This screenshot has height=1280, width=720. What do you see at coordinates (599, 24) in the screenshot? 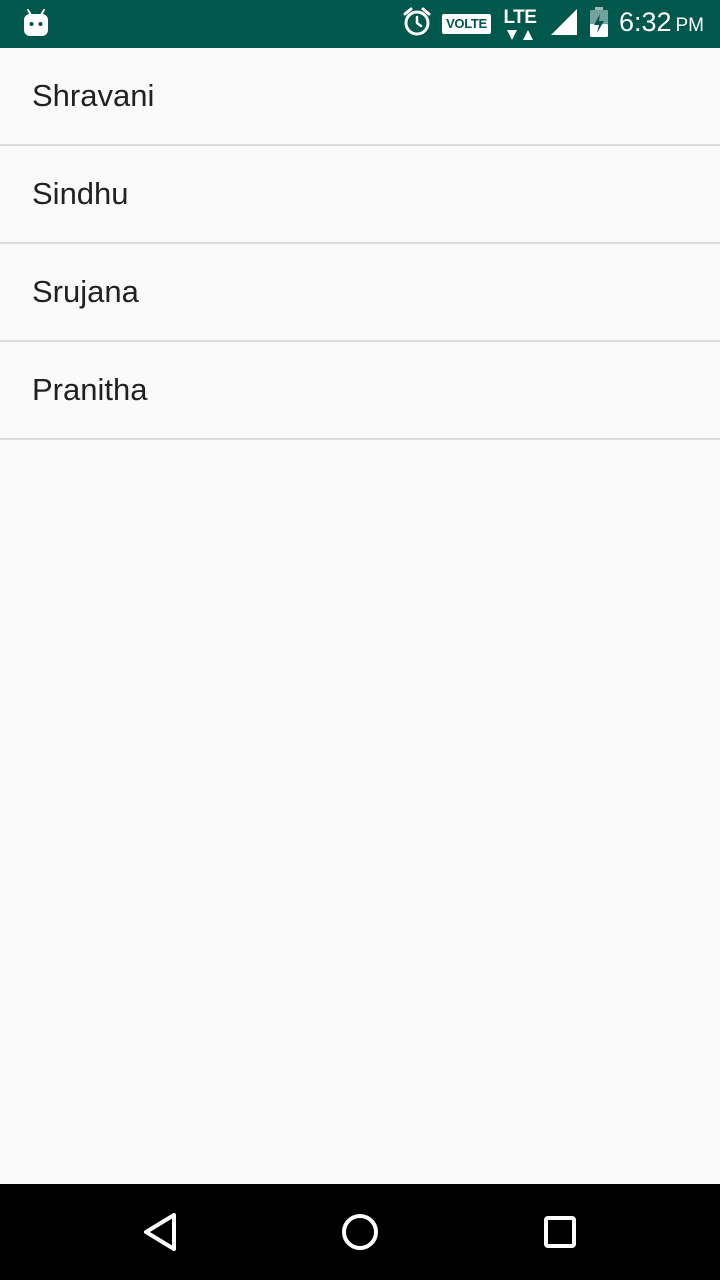
I see `battery-icon` at bounding box center [599, 24].